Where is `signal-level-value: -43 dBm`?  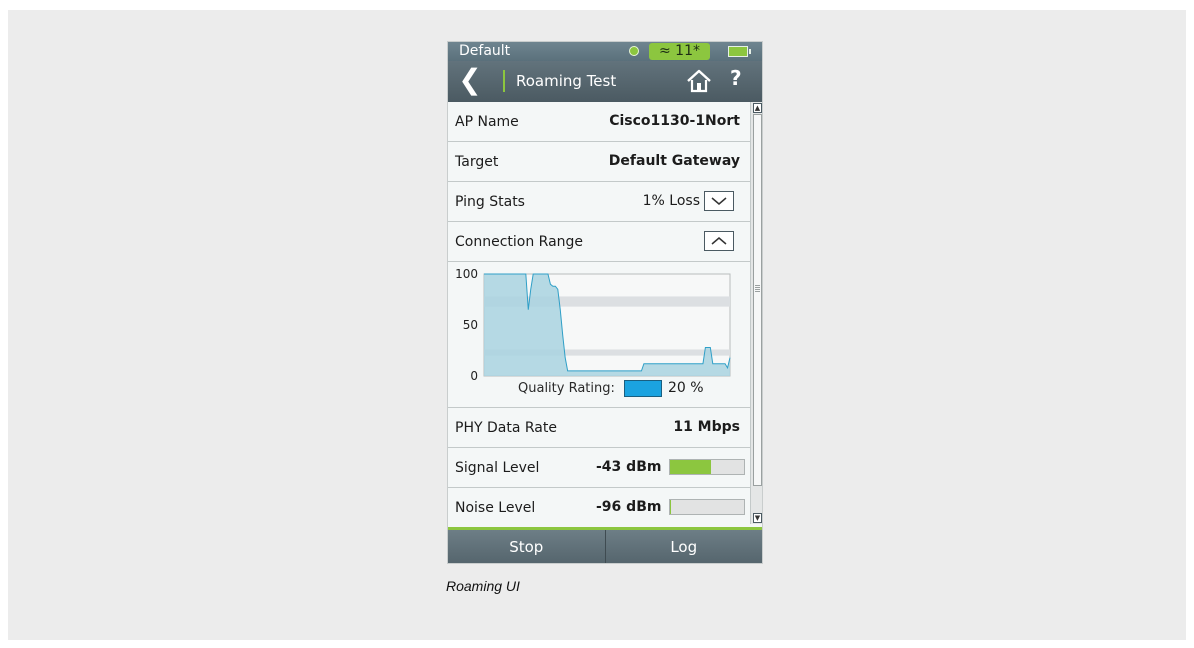
signal-level-value: -43 dBm is located at coordinates (629, 467).